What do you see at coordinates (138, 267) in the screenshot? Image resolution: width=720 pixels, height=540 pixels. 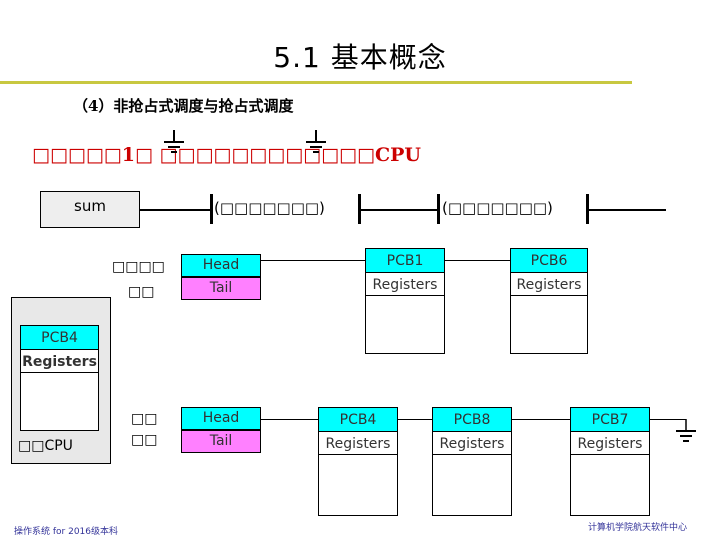 I see `queue1-label-line1: □□□□` at bounding box center [138, 267].